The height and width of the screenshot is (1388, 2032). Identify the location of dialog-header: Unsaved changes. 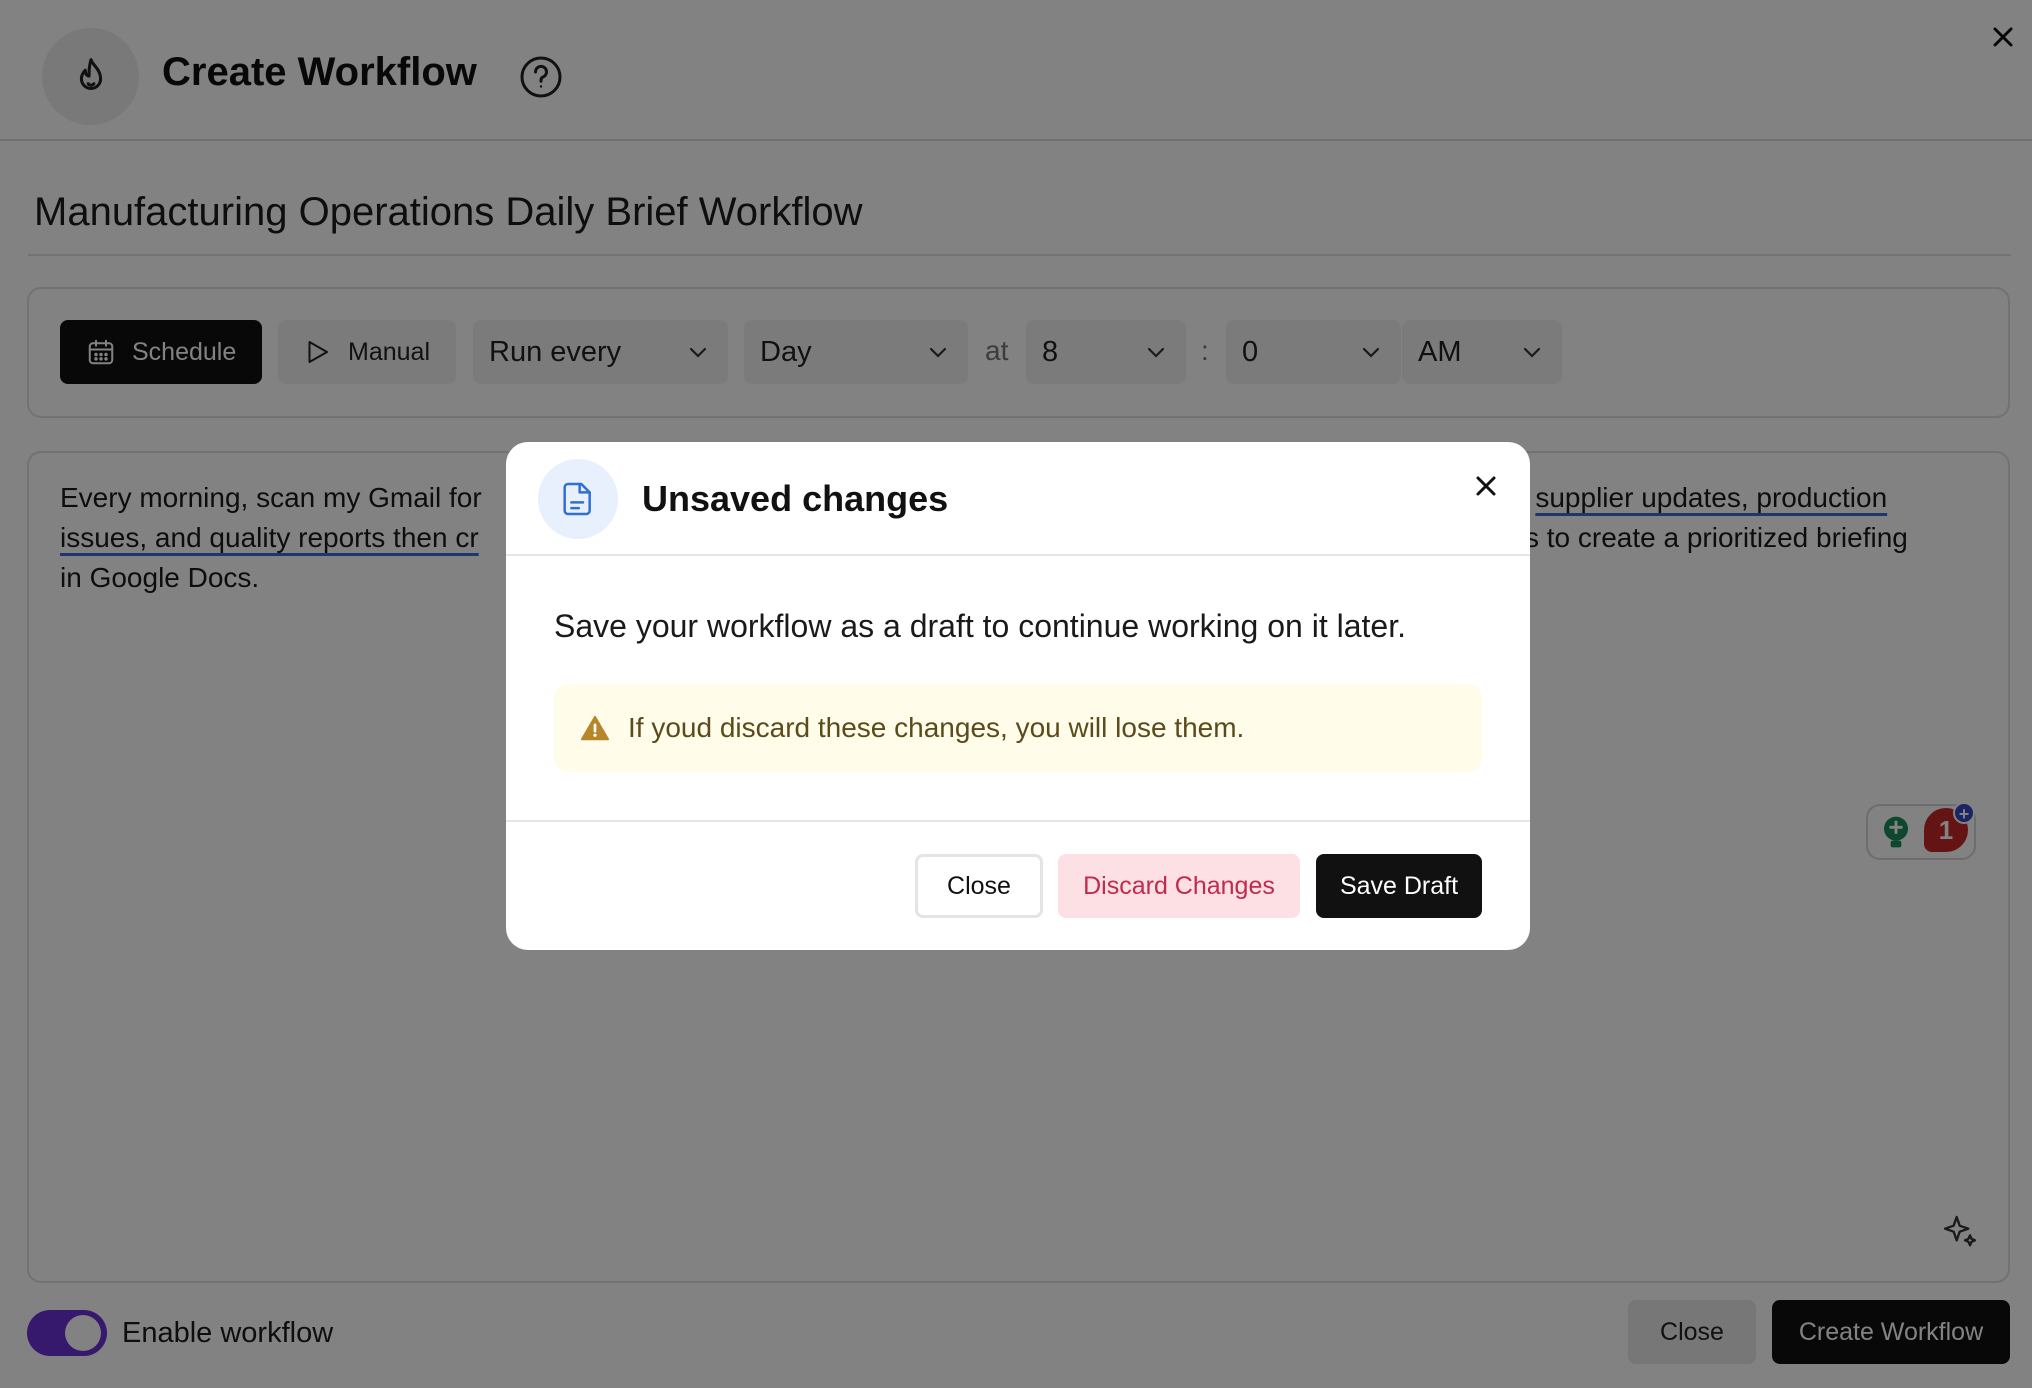
(1018, 499).